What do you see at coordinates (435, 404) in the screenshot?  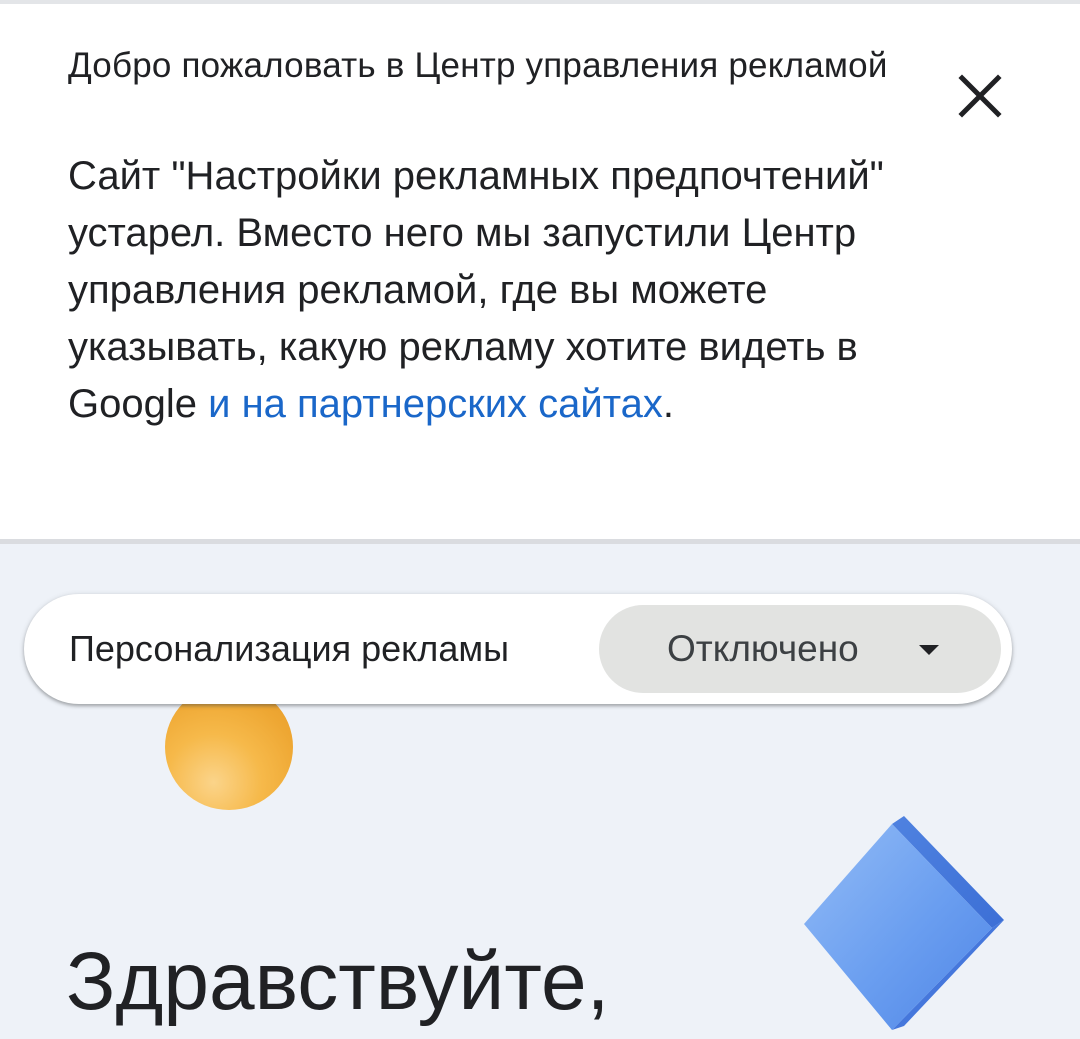 I see `partner-sites-link: и на партнерских сайтах` at bounding box center [435, 404].